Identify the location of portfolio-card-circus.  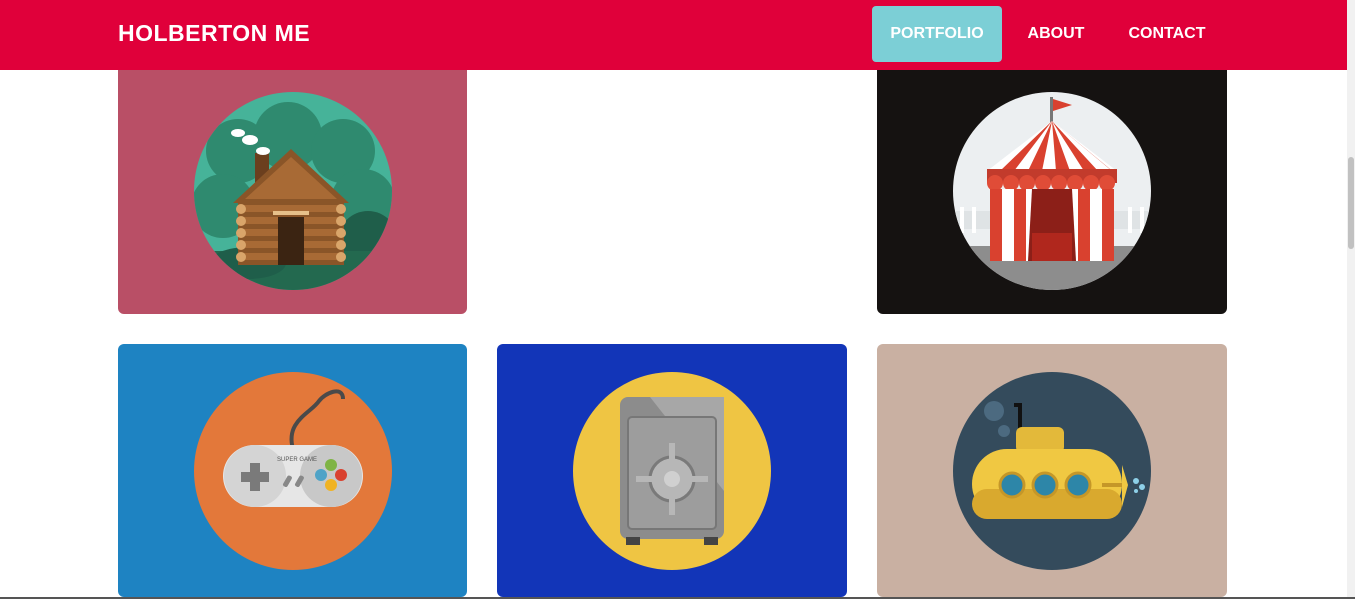
(1052, 177).